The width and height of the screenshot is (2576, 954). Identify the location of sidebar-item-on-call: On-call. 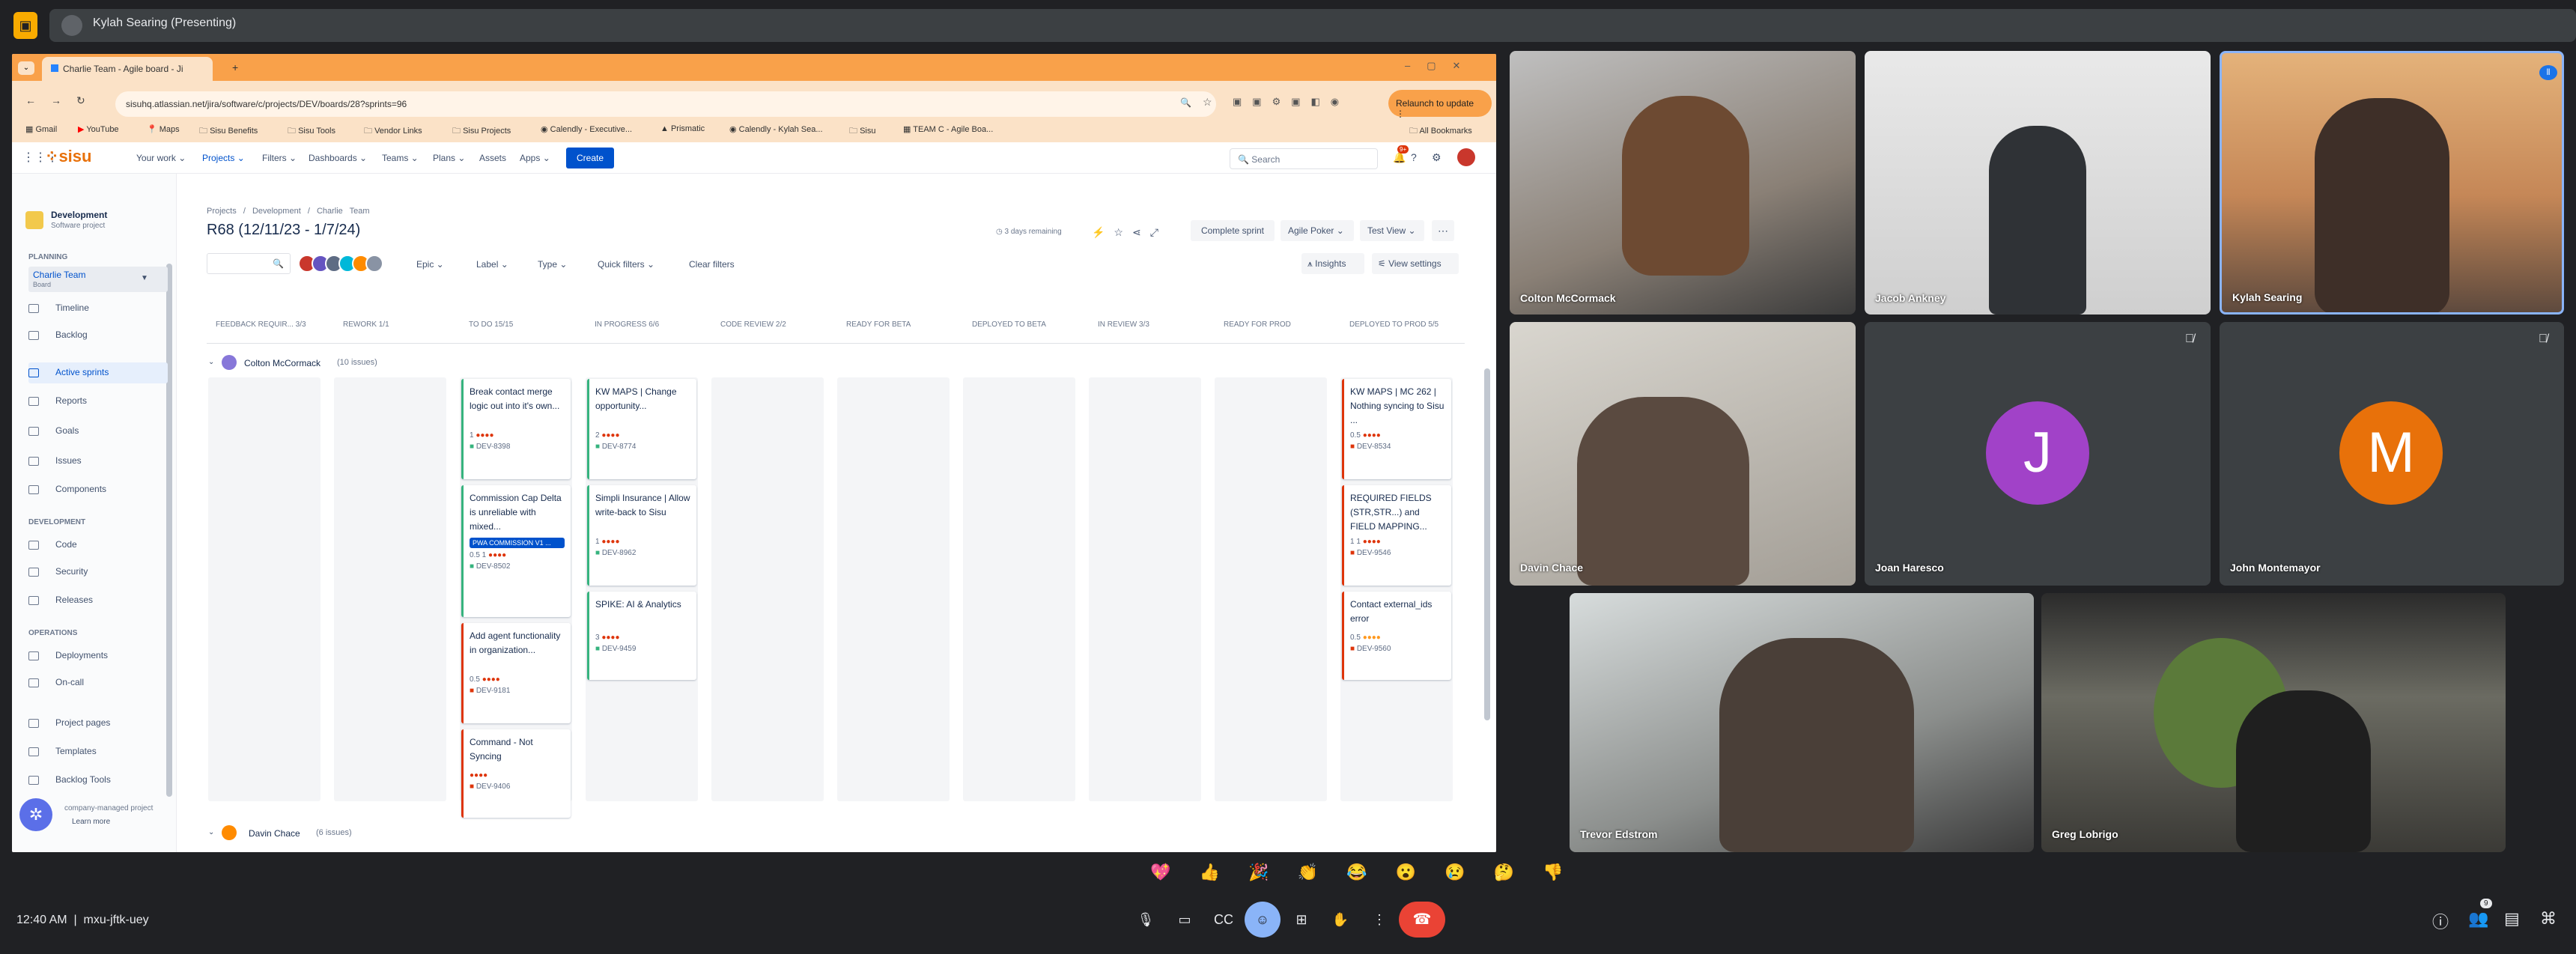
(69, 682).